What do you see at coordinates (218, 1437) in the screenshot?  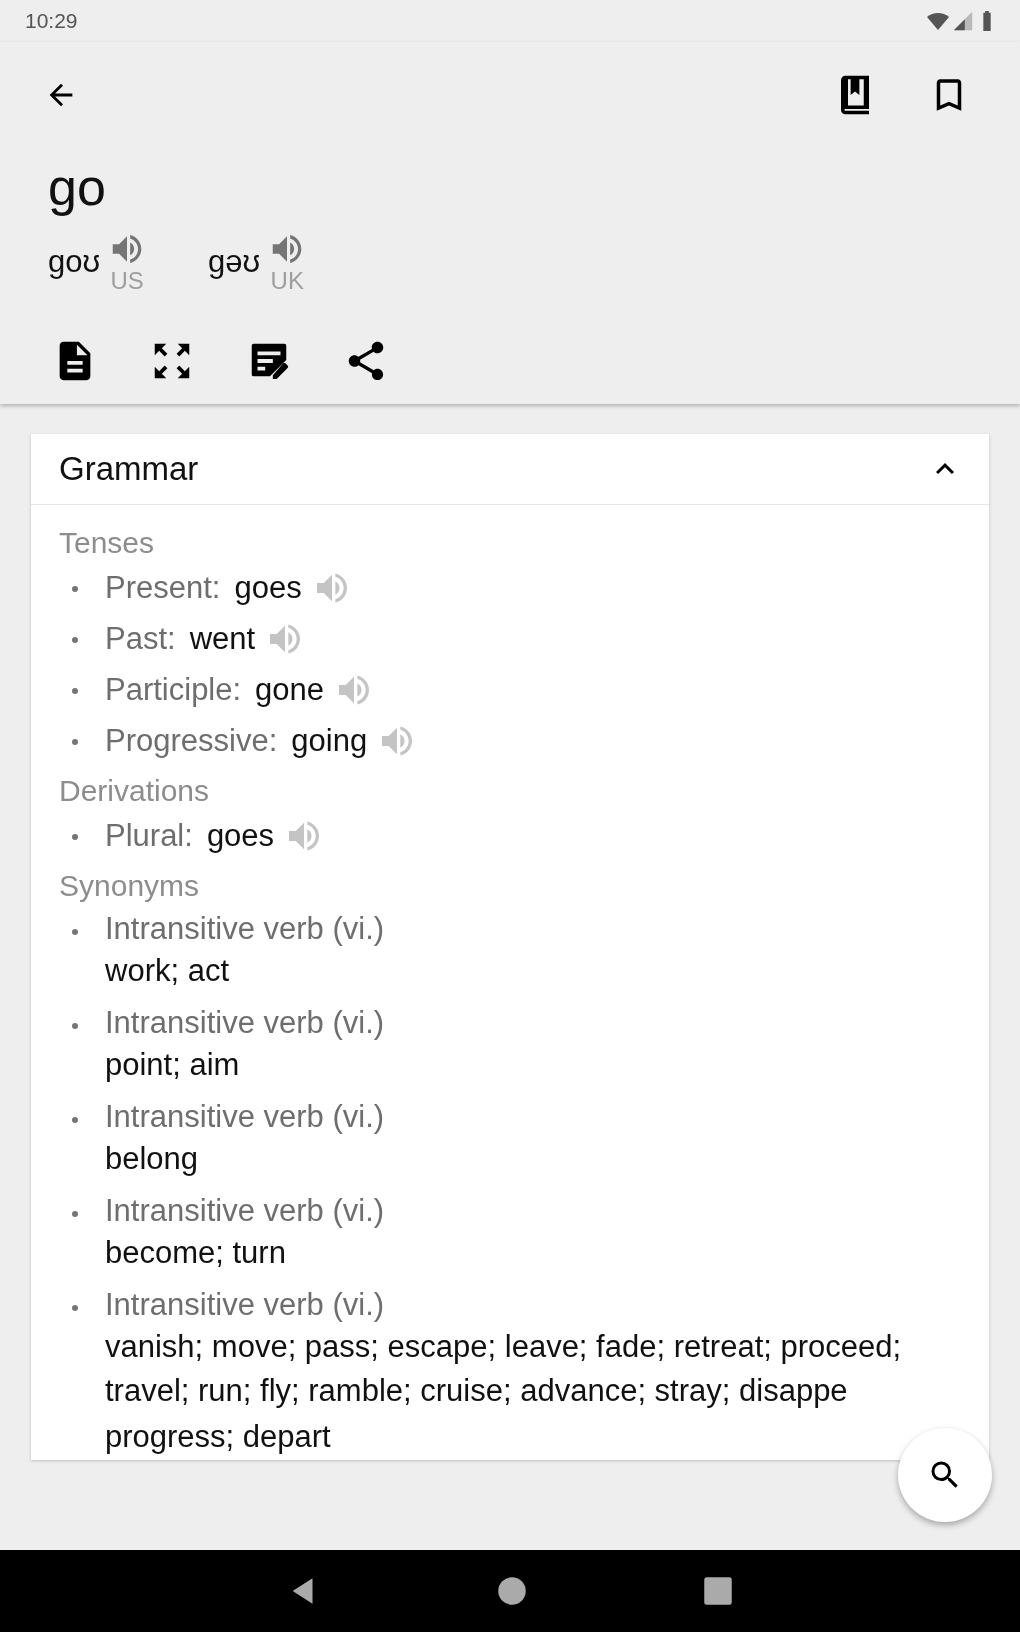 I see `definition-text: progress; depart` at bounding box center [218, 1437].